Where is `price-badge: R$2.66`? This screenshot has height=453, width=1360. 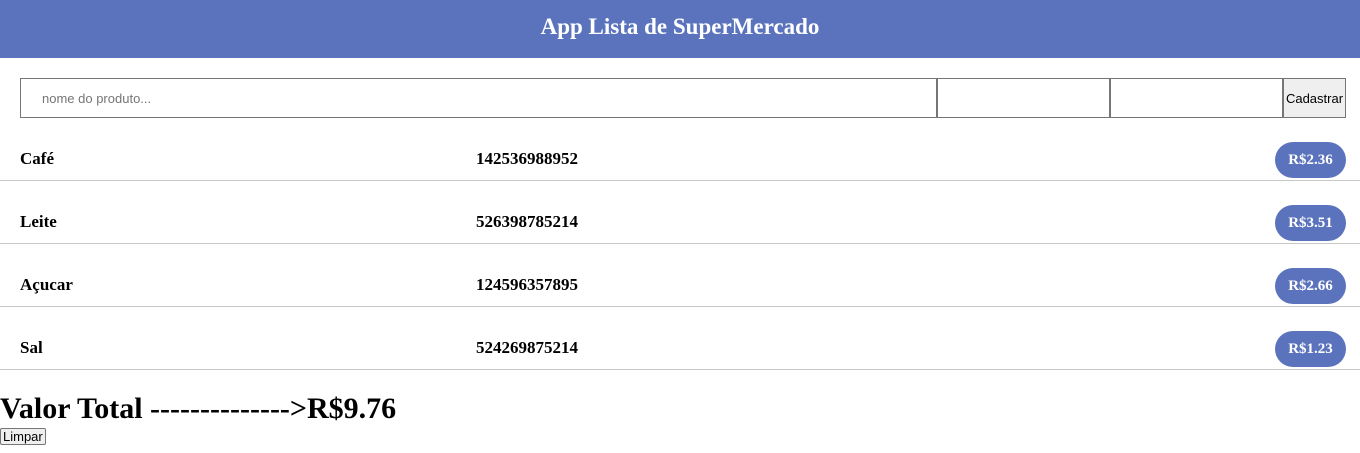
price-badge: R$2.66 is located at coordinates (1310, 286).